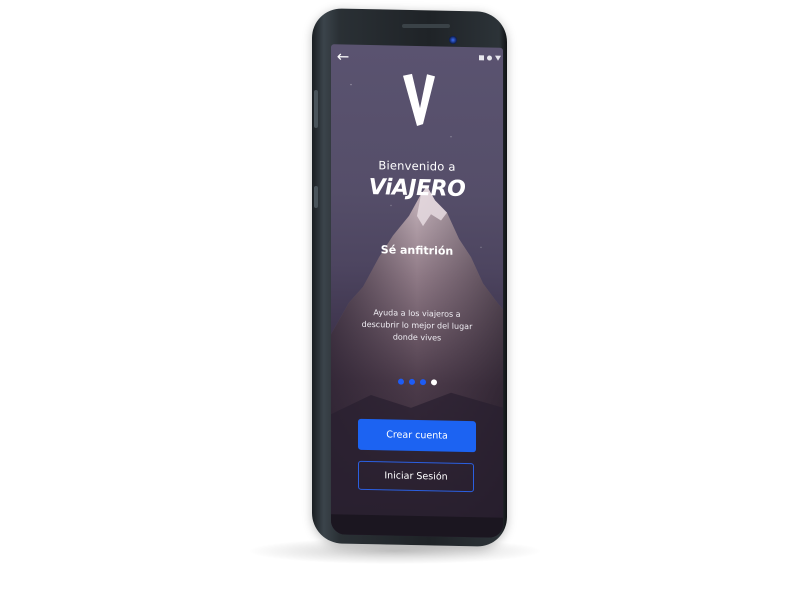 The width and height of the screenshot is (800, 600). I want to click on volume-button, so click(316, 109).